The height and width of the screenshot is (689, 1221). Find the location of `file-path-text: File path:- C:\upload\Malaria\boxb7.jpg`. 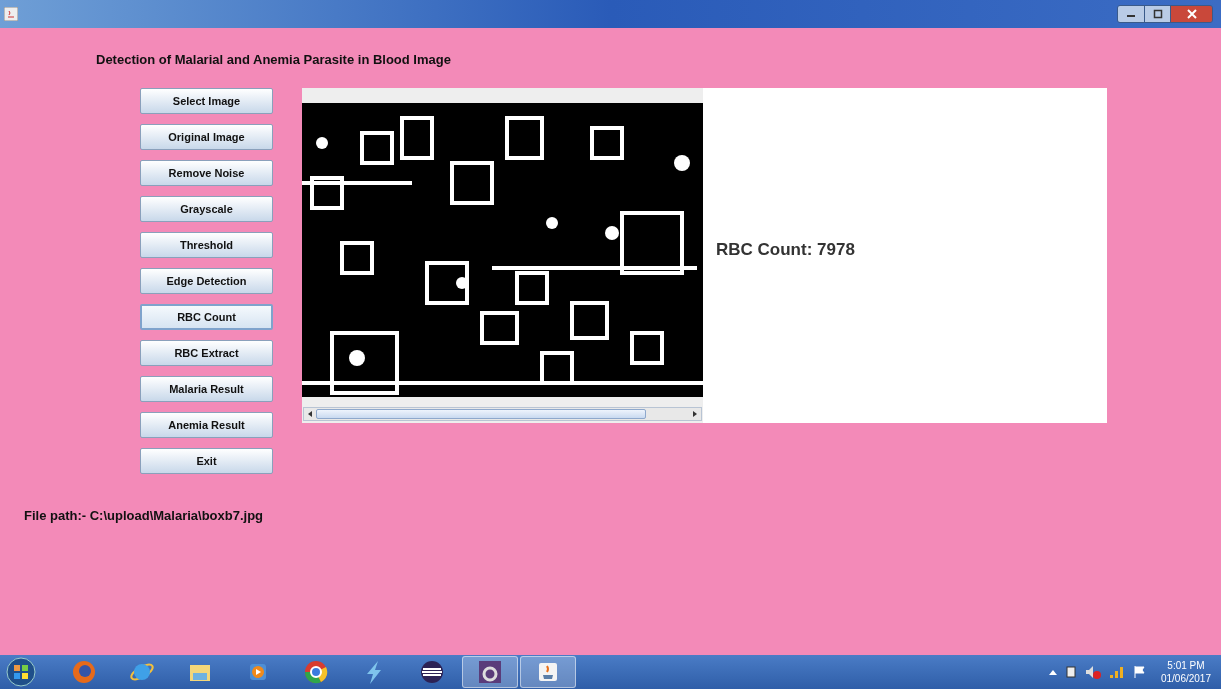

file-path-text: File path:- C:\upload\Malaria\boxb7.jpg is located at coordinates (144, 516).